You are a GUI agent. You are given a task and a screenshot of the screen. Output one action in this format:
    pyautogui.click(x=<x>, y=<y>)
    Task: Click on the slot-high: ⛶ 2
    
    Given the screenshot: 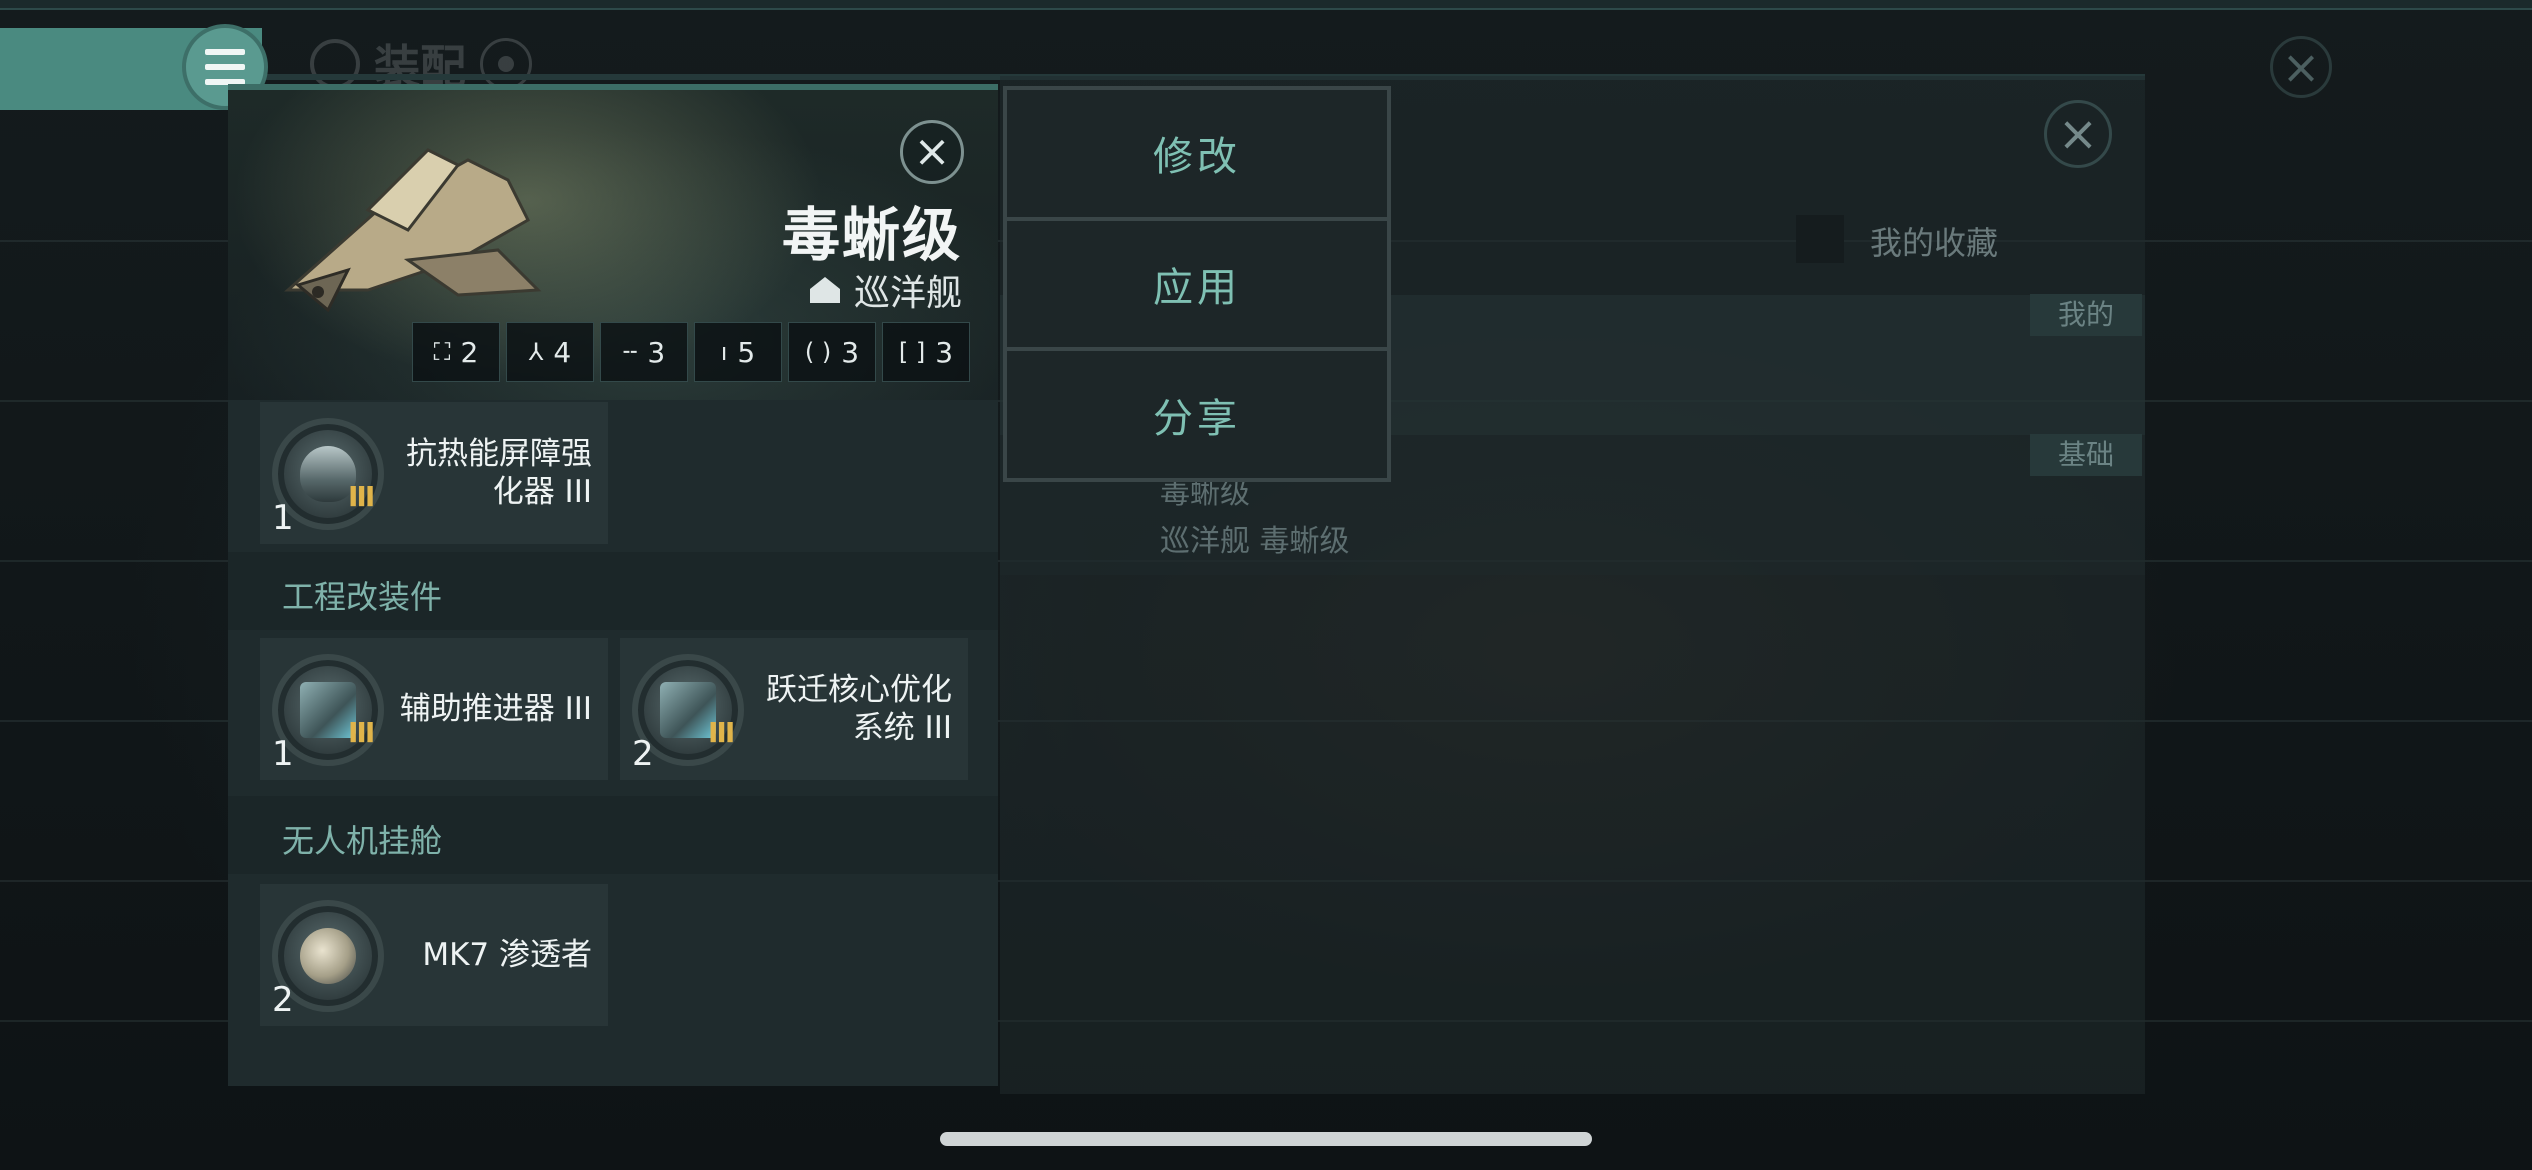 What is the action you would take?
    pyautogui.click(x=456, y=352)
    